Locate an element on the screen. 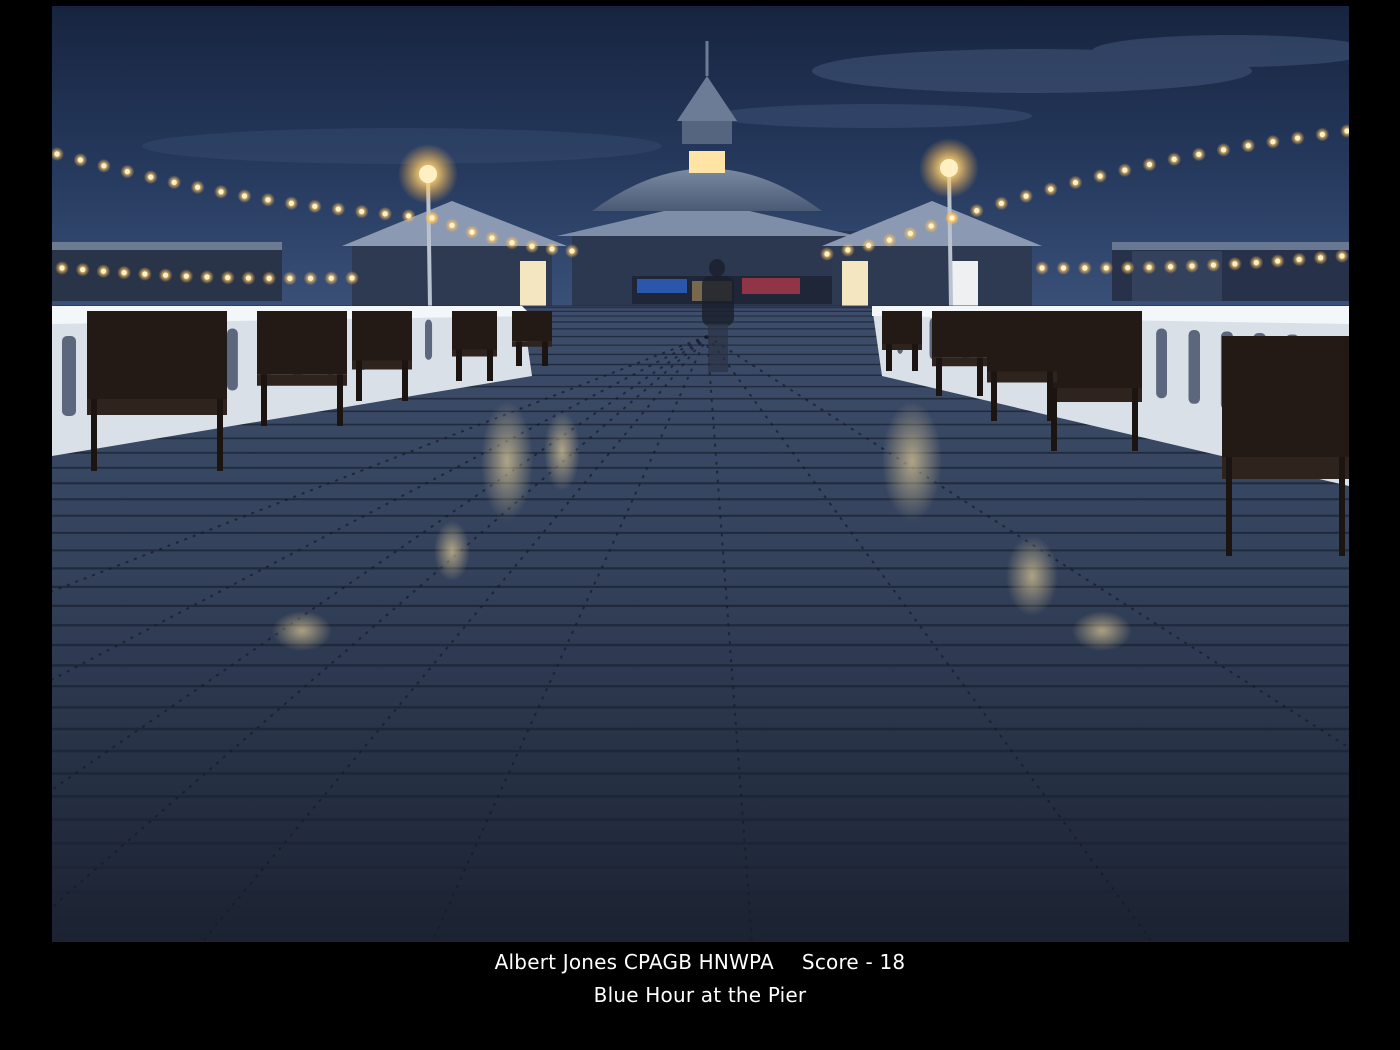  author-credit: Albert Jones CPAGB HNWPA is located at coordinates (634, 962).